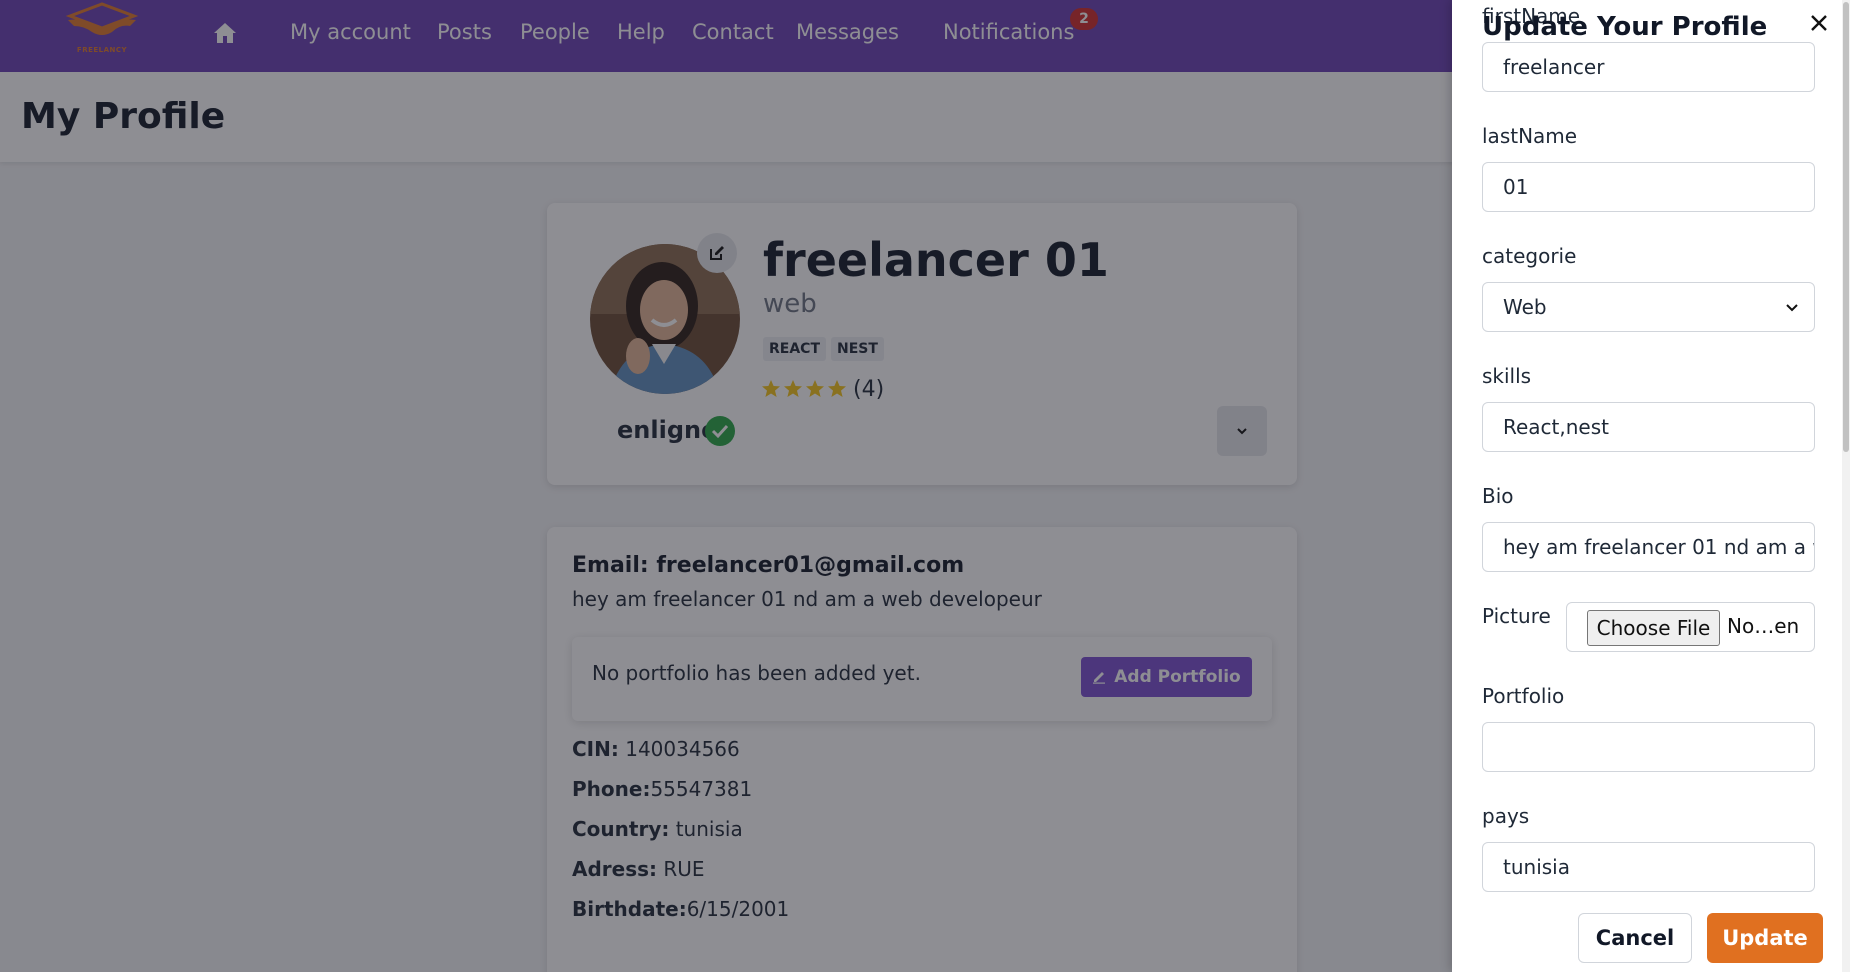 The image size is (1850, 972). Describe the element at coordinates (1516, 616) in the screenshot. I see `picture-label: Picture` at that location.